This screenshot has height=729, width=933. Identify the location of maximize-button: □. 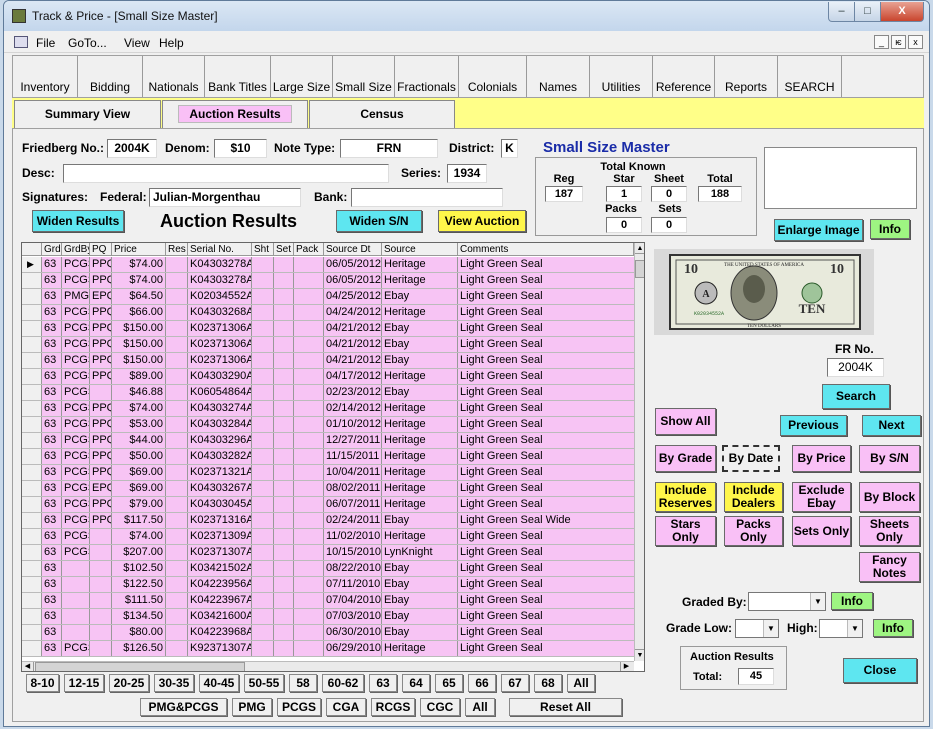
(867, 12).